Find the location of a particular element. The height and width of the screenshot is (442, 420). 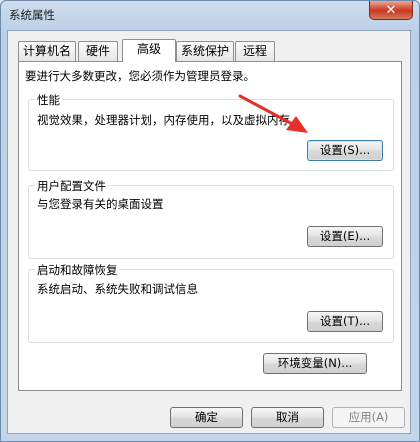

close-icon: ✕ is located at coordinates (391, 10).